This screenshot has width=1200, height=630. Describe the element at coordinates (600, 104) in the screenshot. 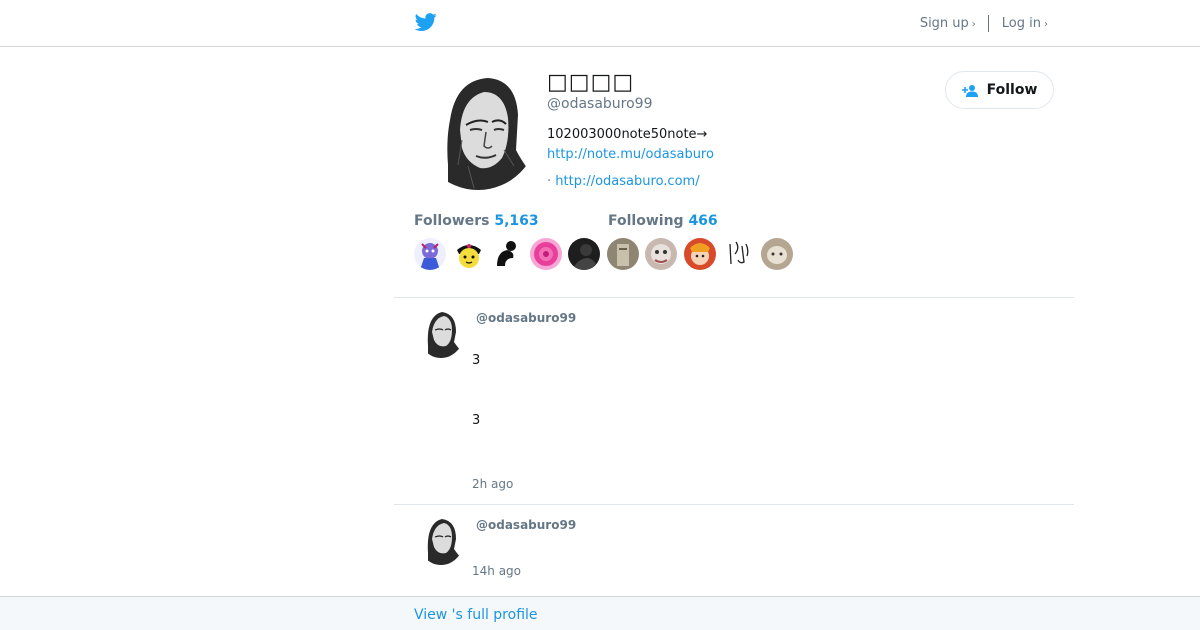

I see `profile-handle: @odasaburo99` at that location.